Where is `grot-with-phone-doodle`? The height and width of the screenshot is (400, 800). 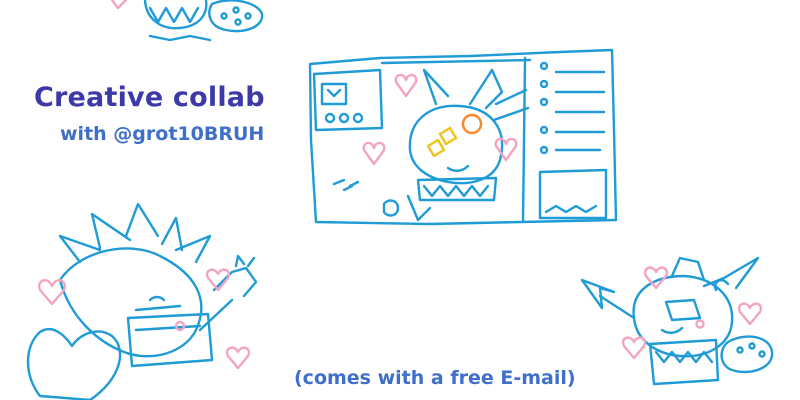 grot-with-phone-doodle is located at coordinates (677, 321).